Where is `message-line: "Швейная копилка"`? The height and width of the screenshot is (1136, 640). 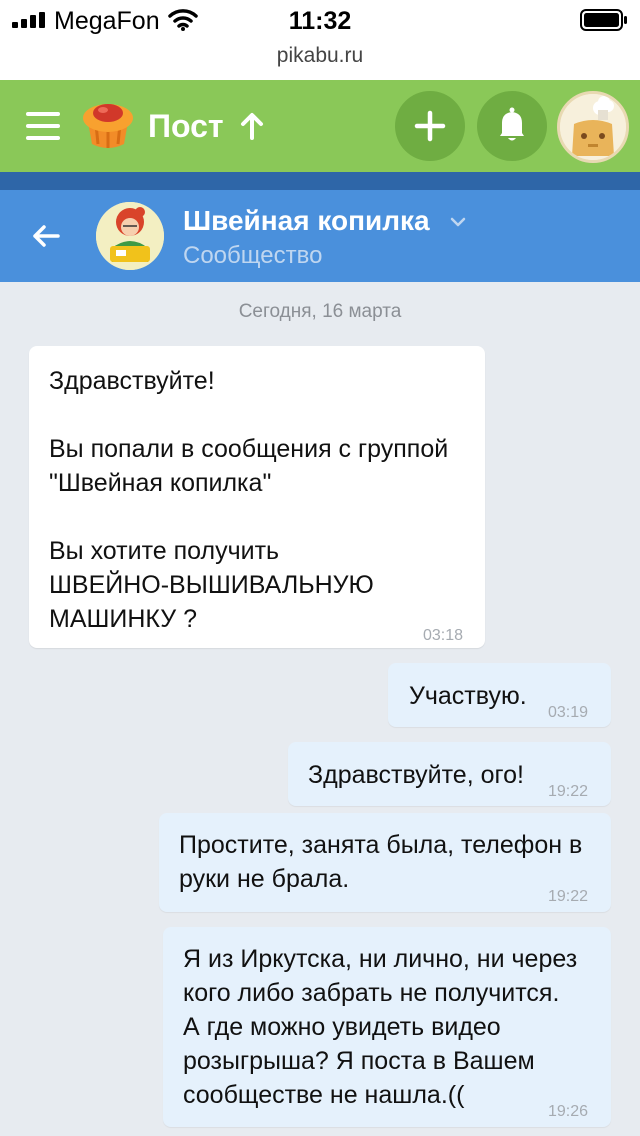 message-line: "Швейная копилка" is located at coordinates (160, 483).